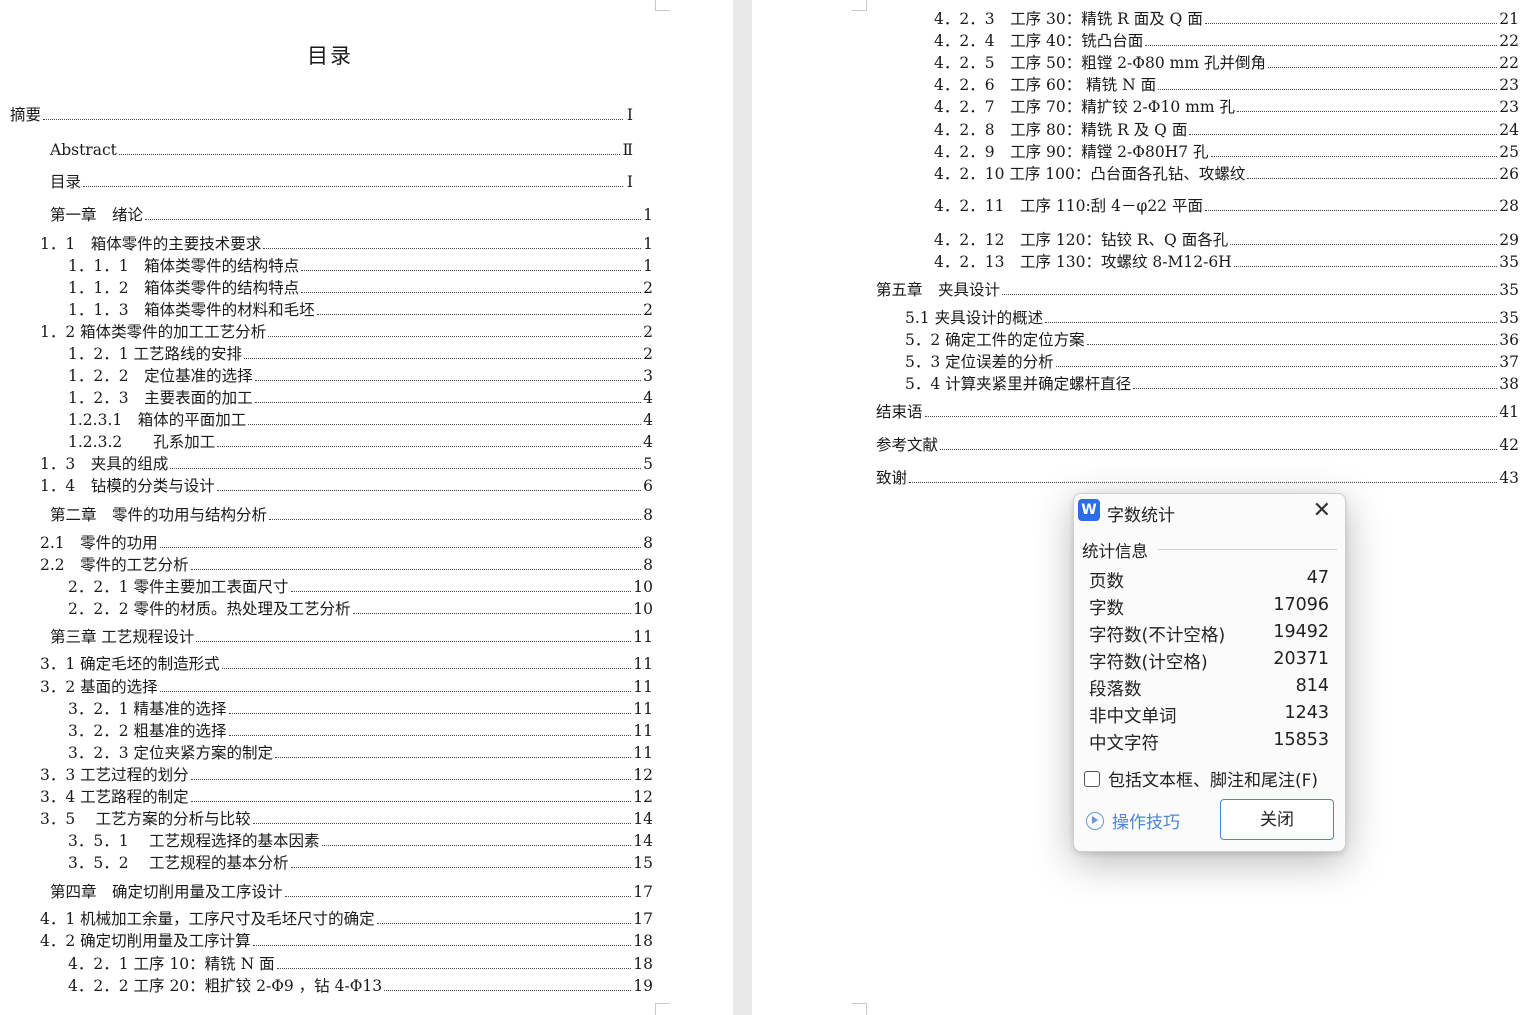  Describe the element at coordinates (360, 863) in the screenshot. I see `toc-entry: 3．5．2 工艺规程的基本分析 15` at that location.